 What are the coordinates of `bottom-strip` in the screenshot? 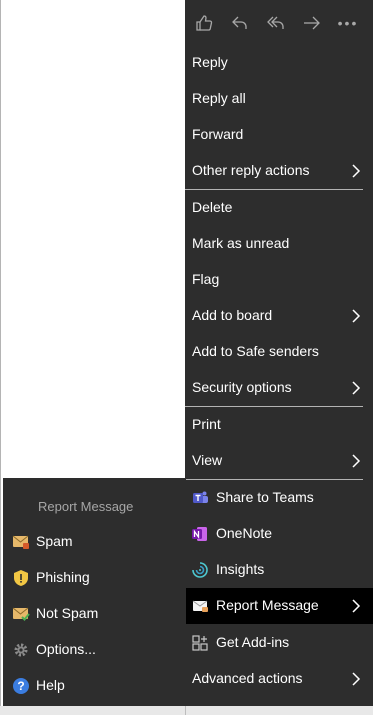 It's located at (186, 710).